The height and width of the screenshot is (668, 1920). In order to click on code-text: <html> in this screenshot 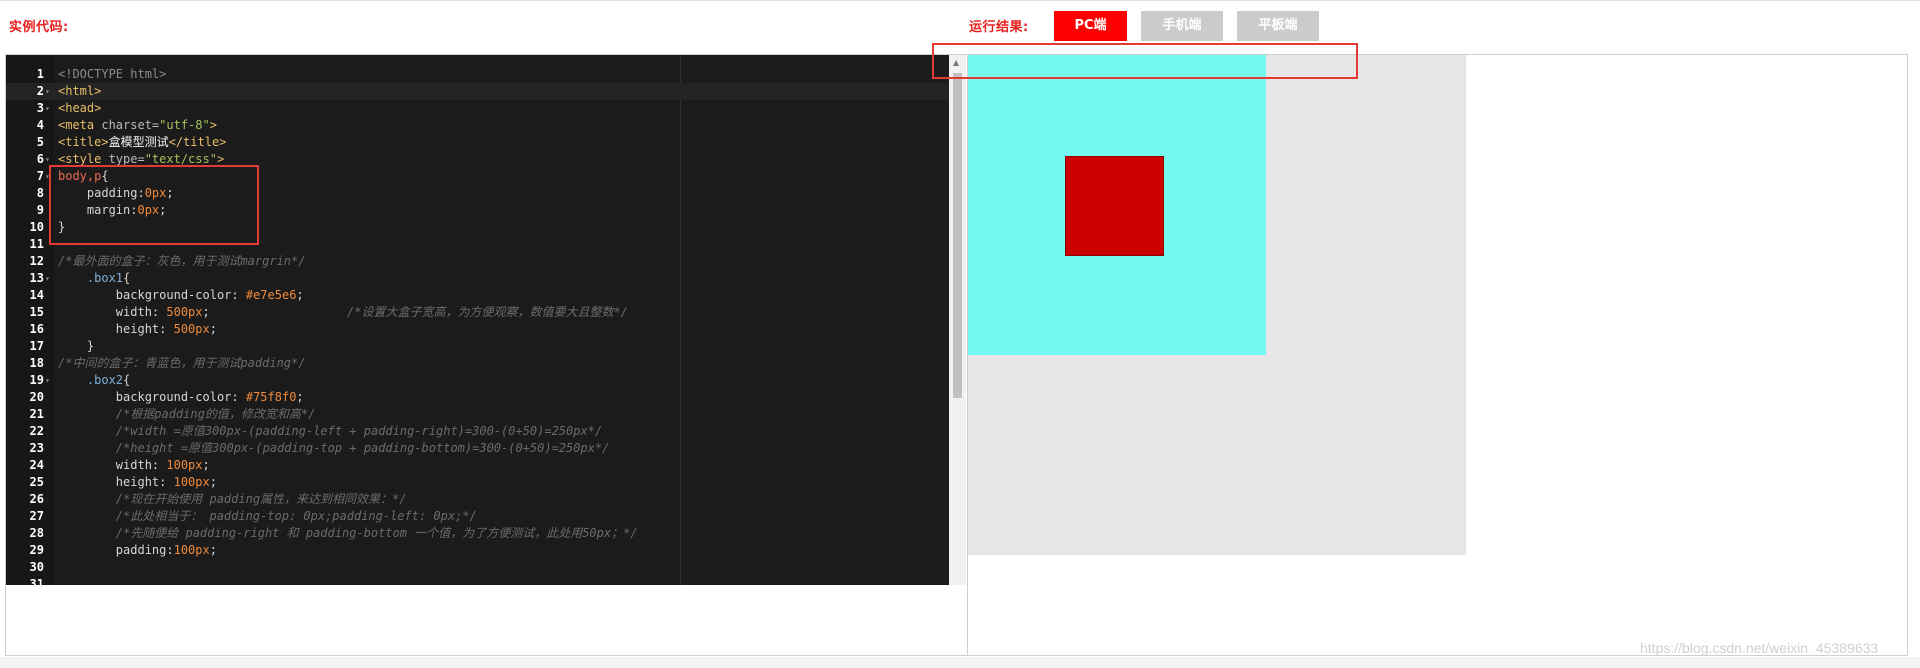, I will do `click(79, 91)`.